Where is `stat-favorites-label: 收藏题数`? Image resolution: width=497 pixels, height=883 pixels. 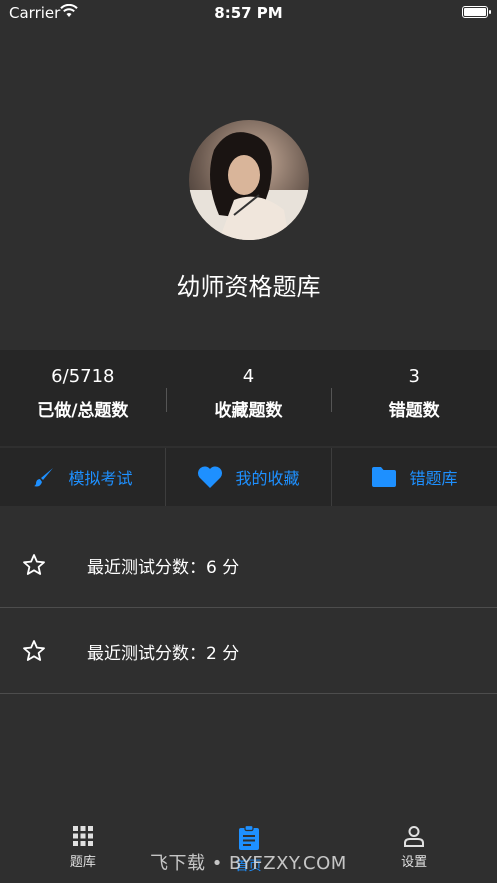 stat-favorites-label: 收藏题数 is located at coordinates (248, 411).